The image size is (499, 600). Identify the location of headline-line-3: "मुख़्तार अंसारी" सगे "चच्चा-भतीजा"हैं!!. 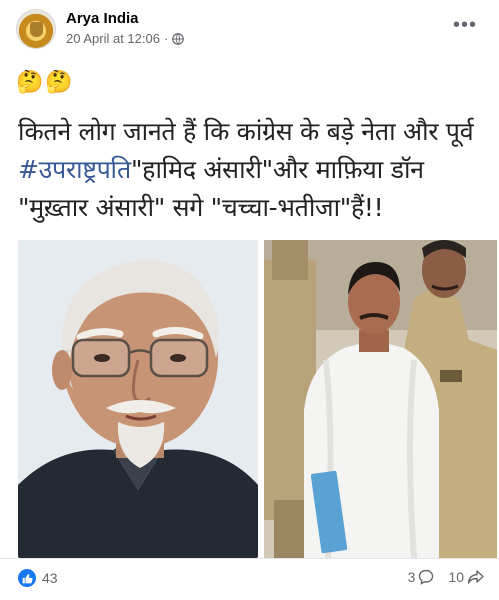
(201, 207).